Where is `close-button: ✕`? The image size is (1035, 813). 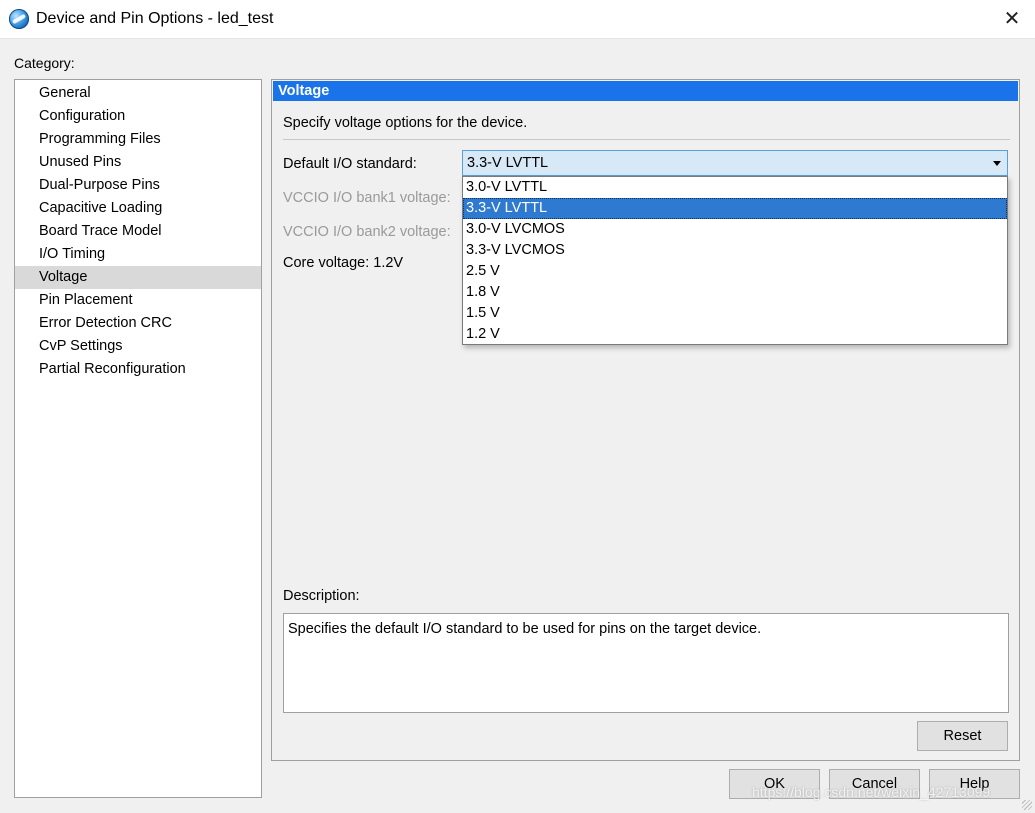 close-button: ✕ is located at coordinates (1012, 19).